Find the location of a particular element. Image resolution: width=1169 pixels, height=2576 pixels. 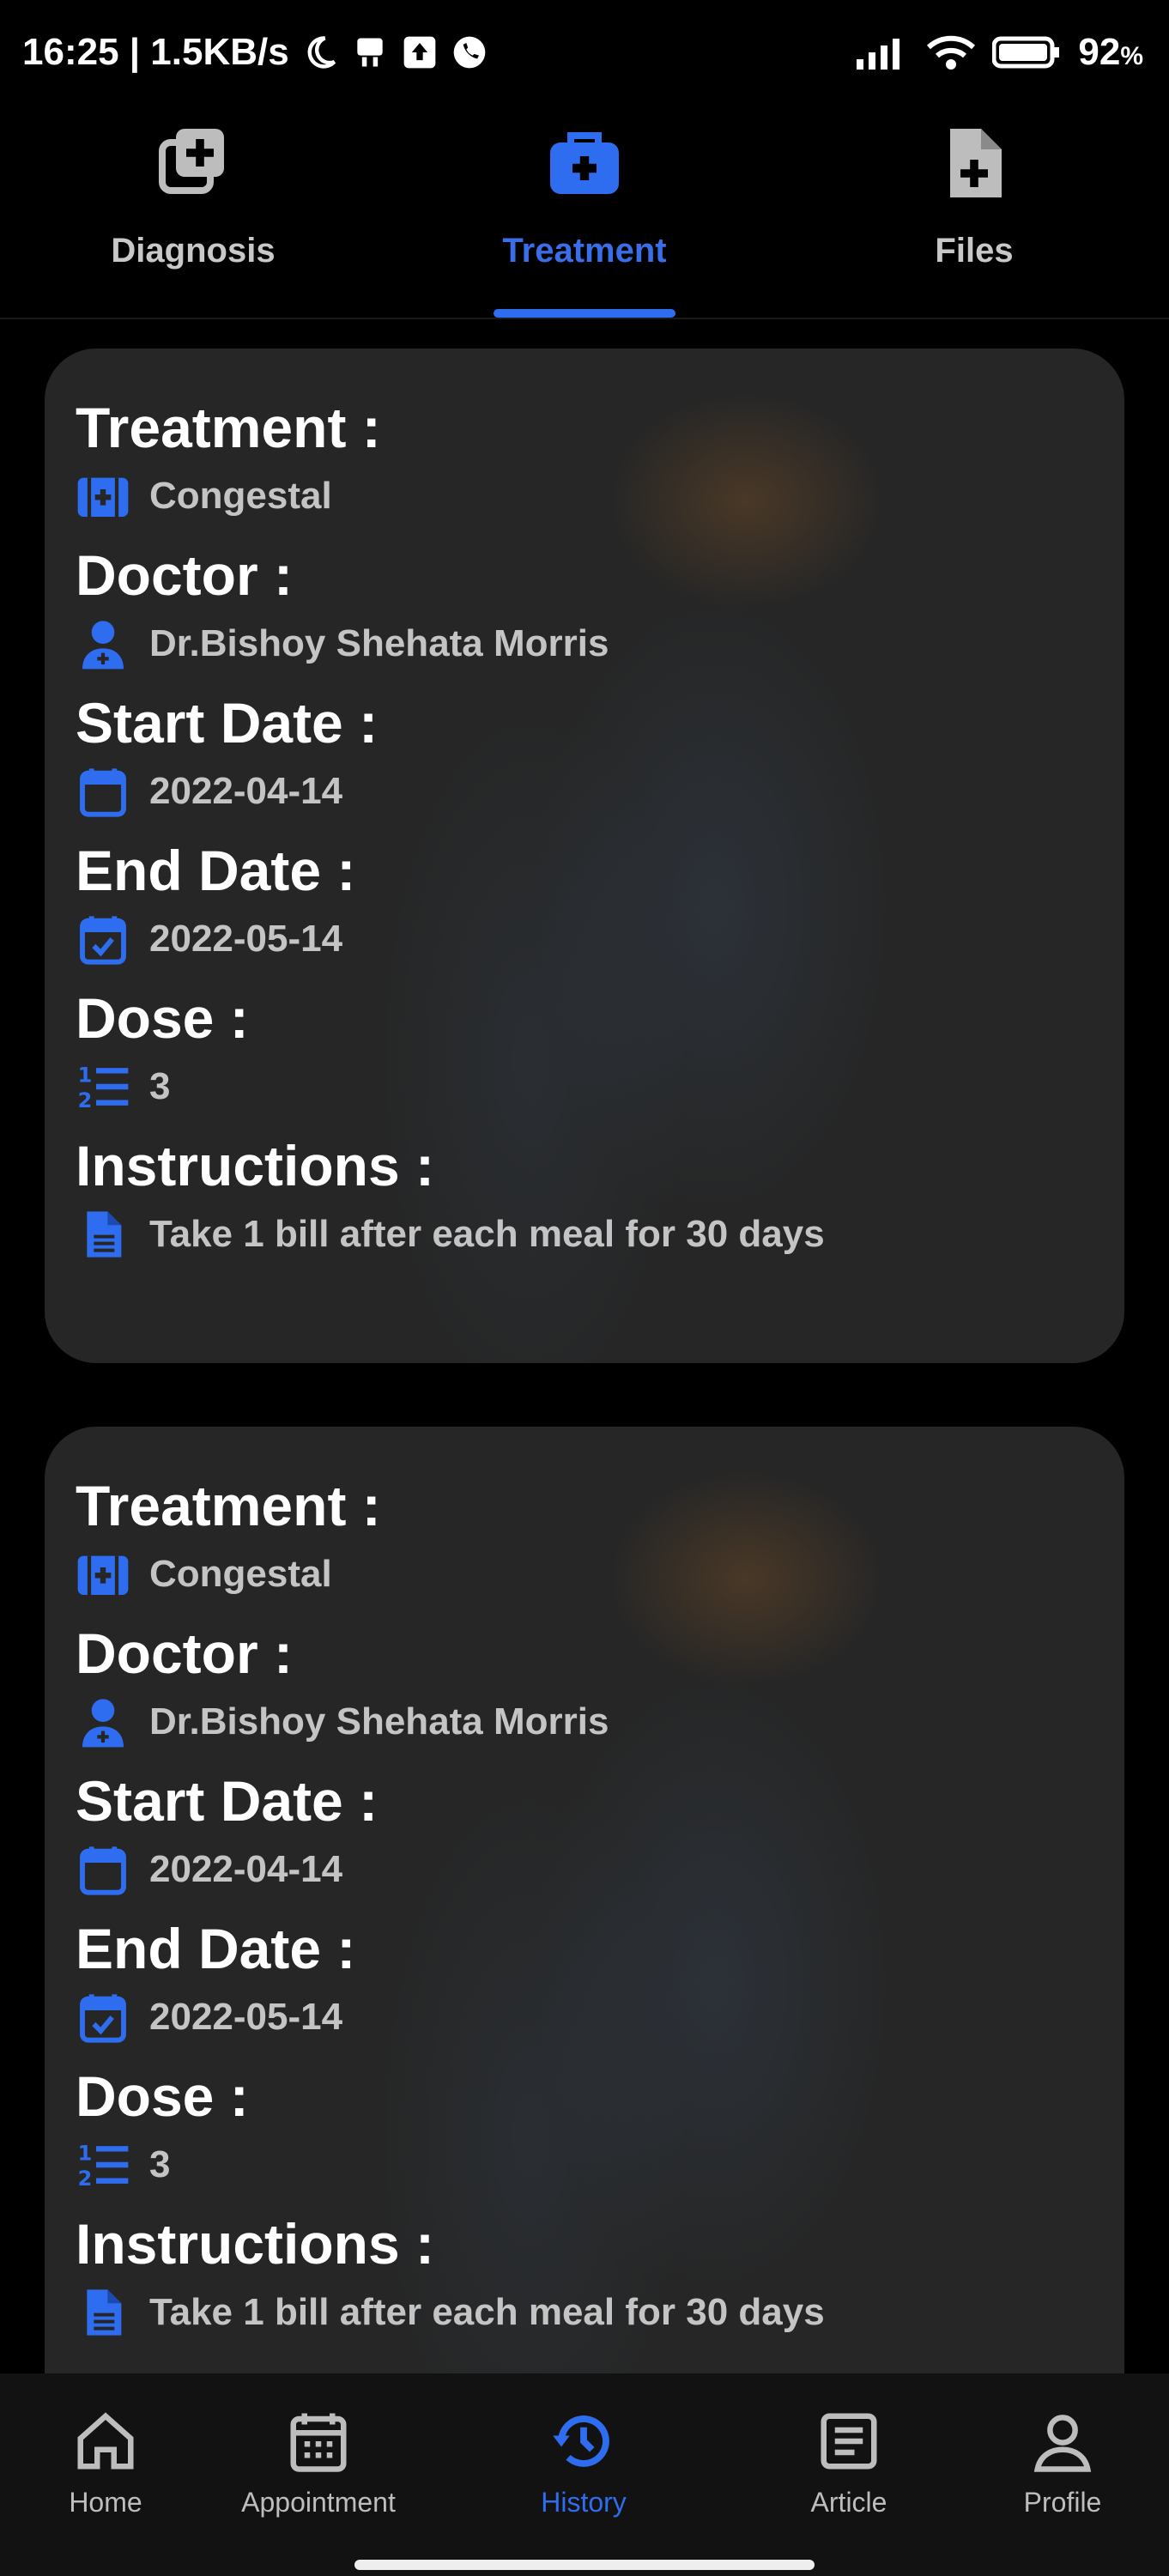

nav-home: Home is located at coordinates (105, 2463).